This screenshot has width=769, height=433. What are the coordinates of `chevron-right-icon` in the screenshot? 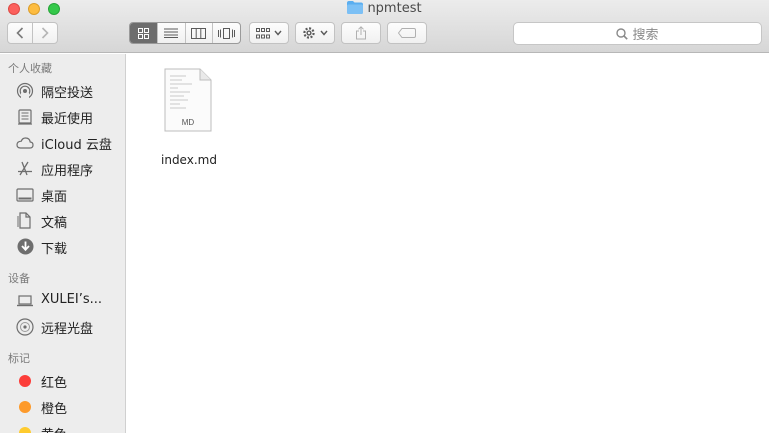 It's located at (45, 33).